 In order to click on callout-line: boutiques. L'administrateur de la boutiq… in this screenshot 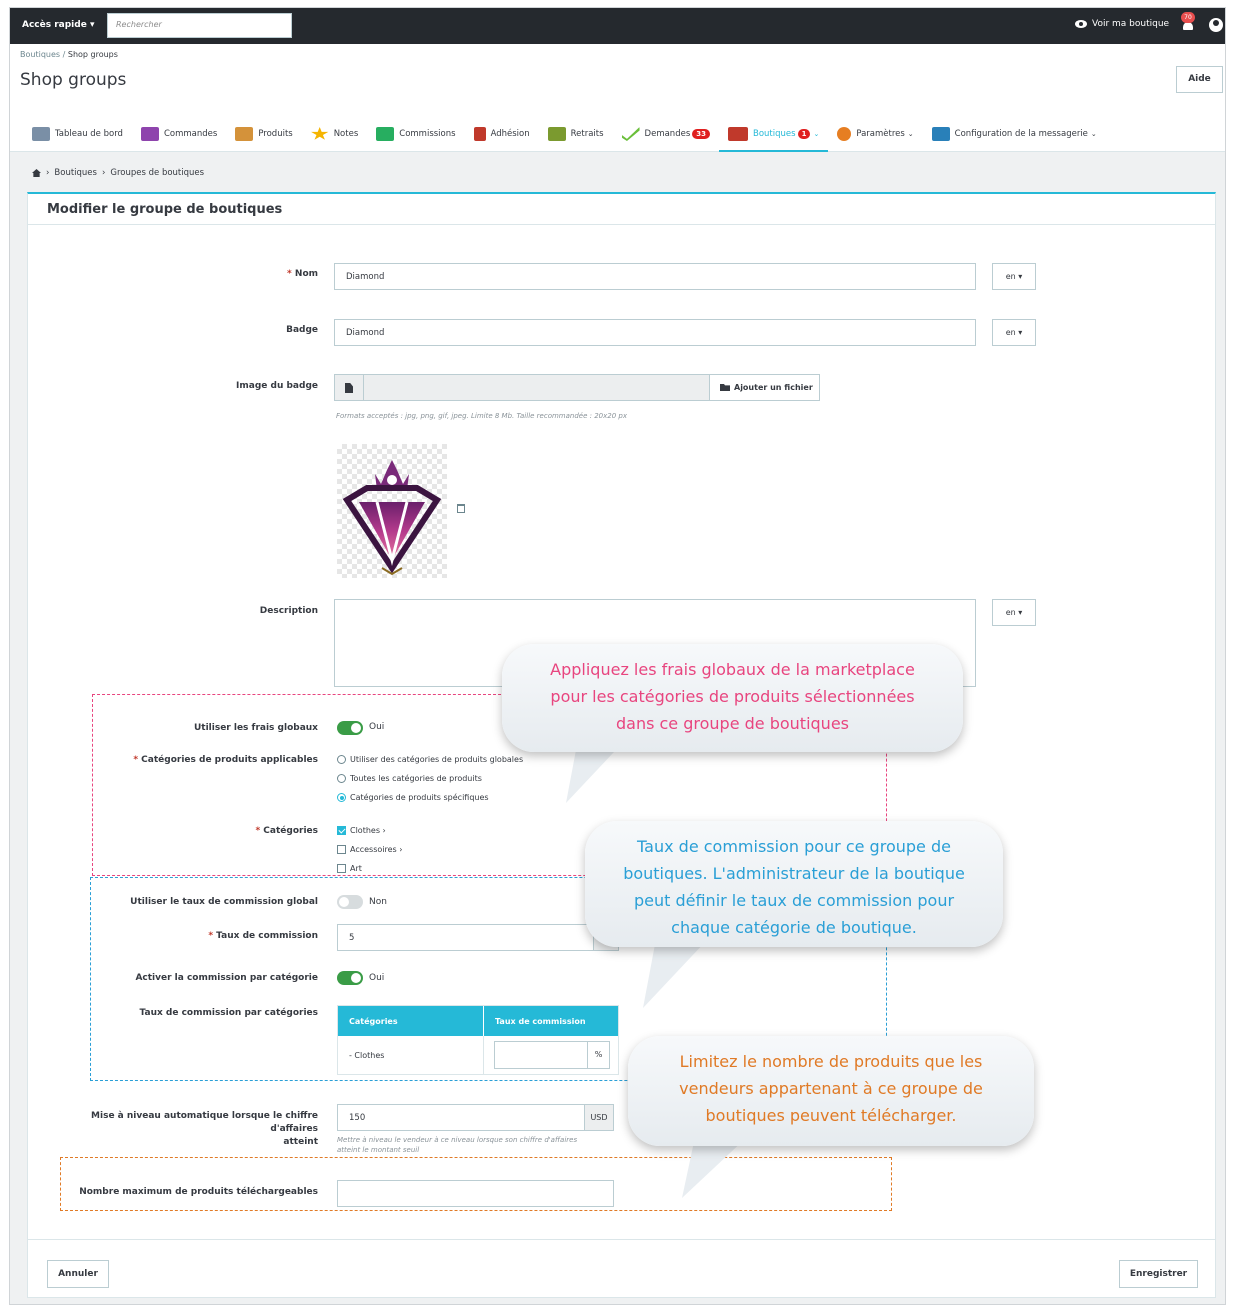, I will do `click(794, 873)`.